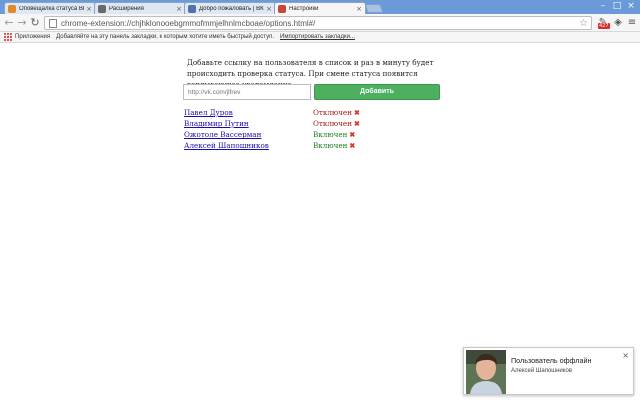  I want to click on user-link: Павел Дуров, so click(208, 112).